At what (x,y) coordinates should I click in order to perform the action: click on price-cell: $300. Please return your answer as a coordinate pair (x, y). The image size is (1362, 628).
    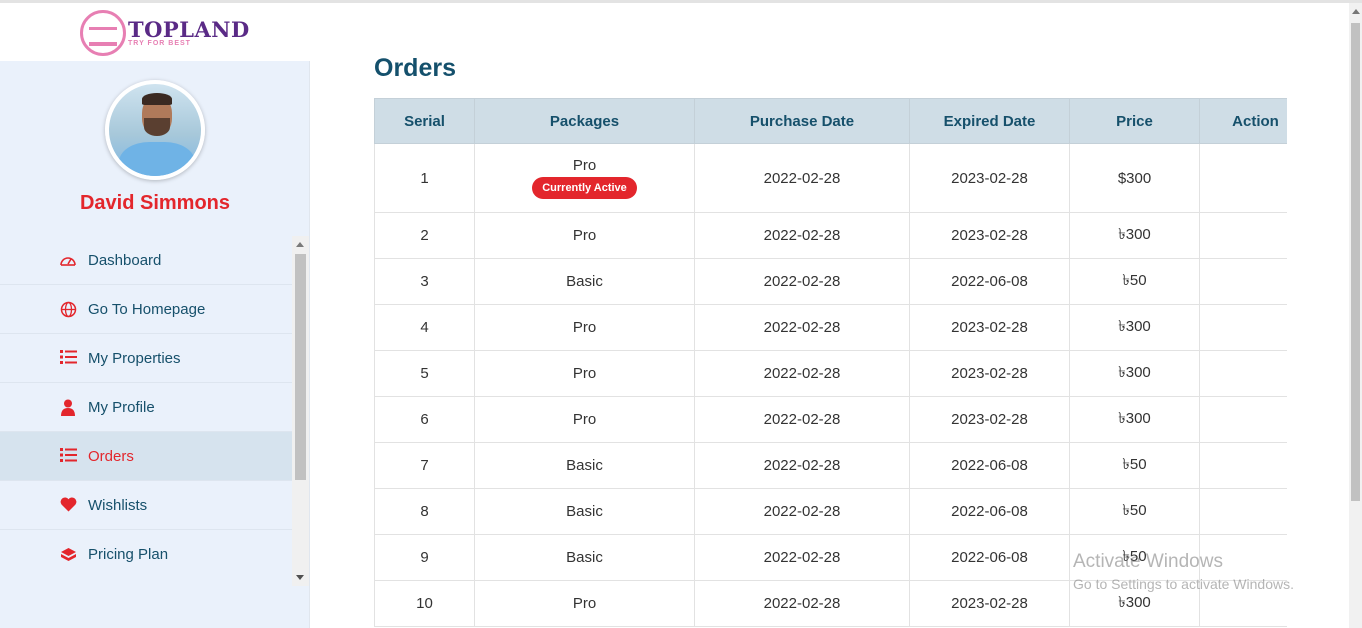
    Looking at the image, I should click on (1134, 178).